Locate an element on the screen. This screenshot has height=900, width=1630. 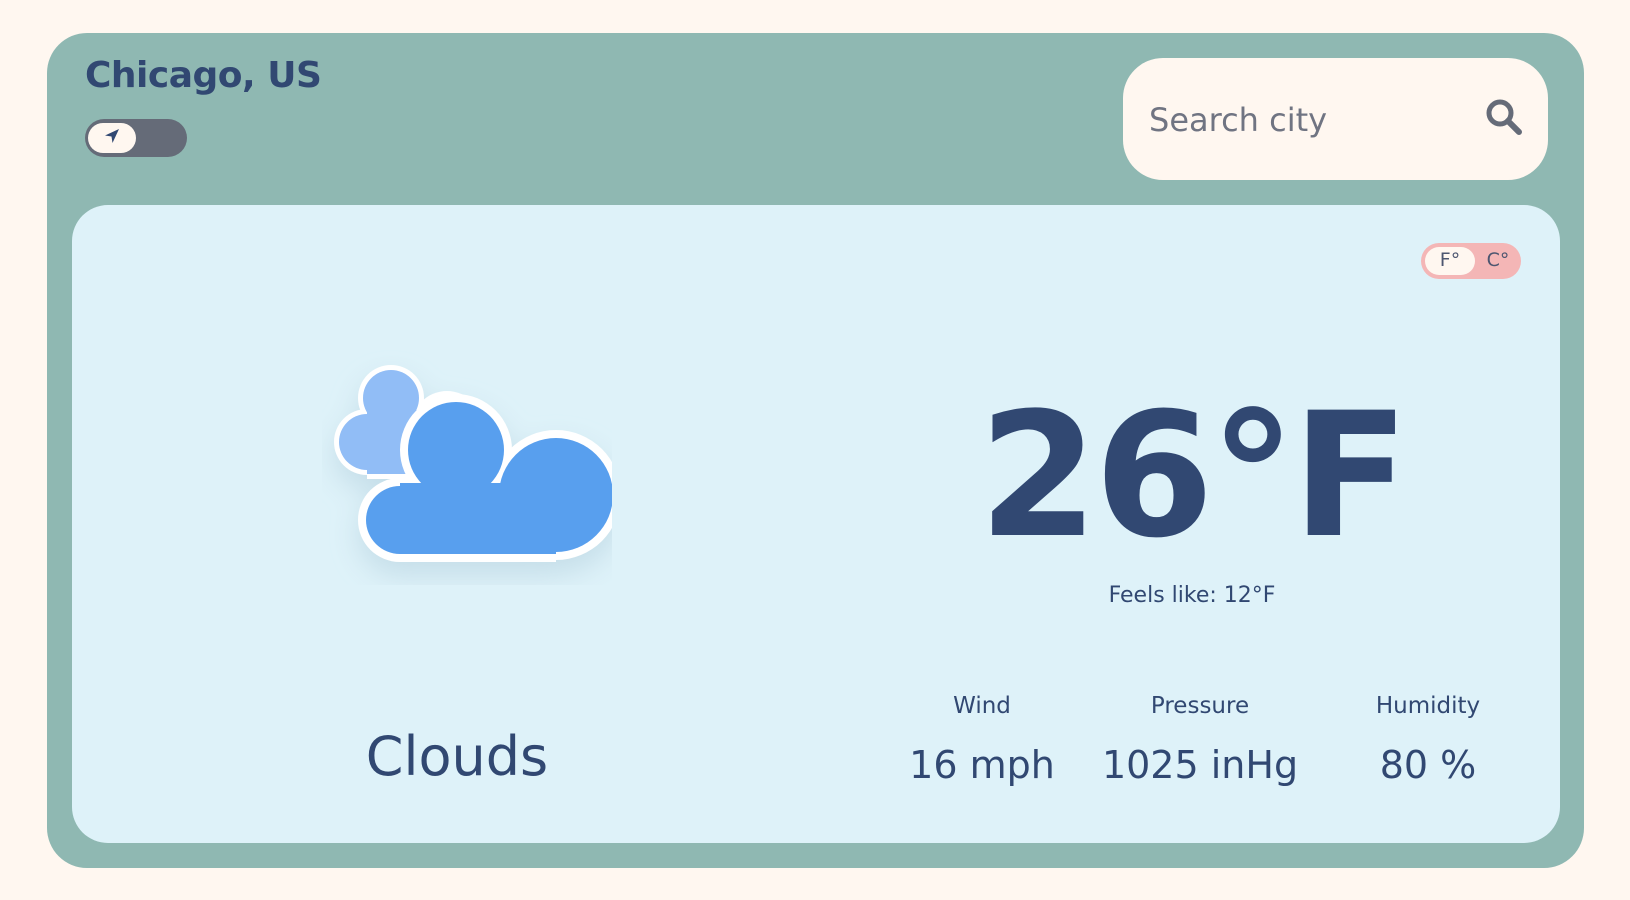
temperature: 26°F is located at coordinates (1194, 475).